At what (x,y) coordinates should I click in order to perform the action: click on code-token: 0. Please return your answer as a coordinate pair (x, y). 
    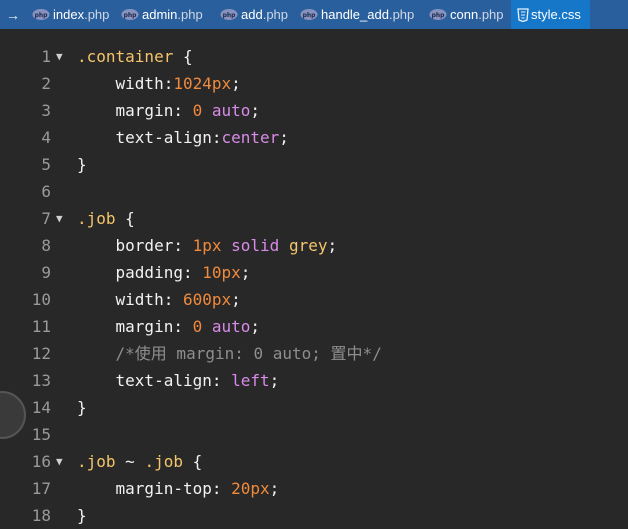
    Looking at the image, I should click on (197, 326).